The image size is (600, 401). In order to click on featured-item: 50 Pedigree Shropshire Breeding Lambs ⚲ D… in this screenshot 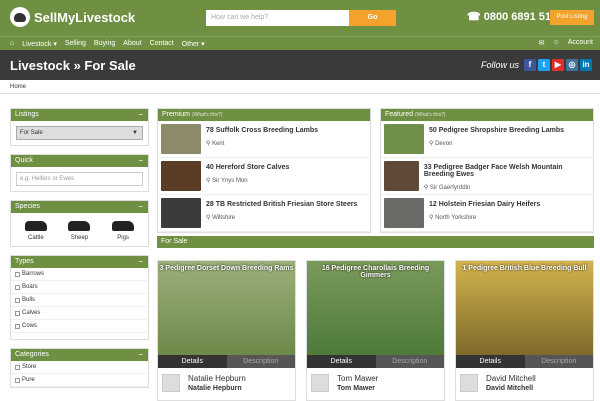, I will do `click(487, 139)`.